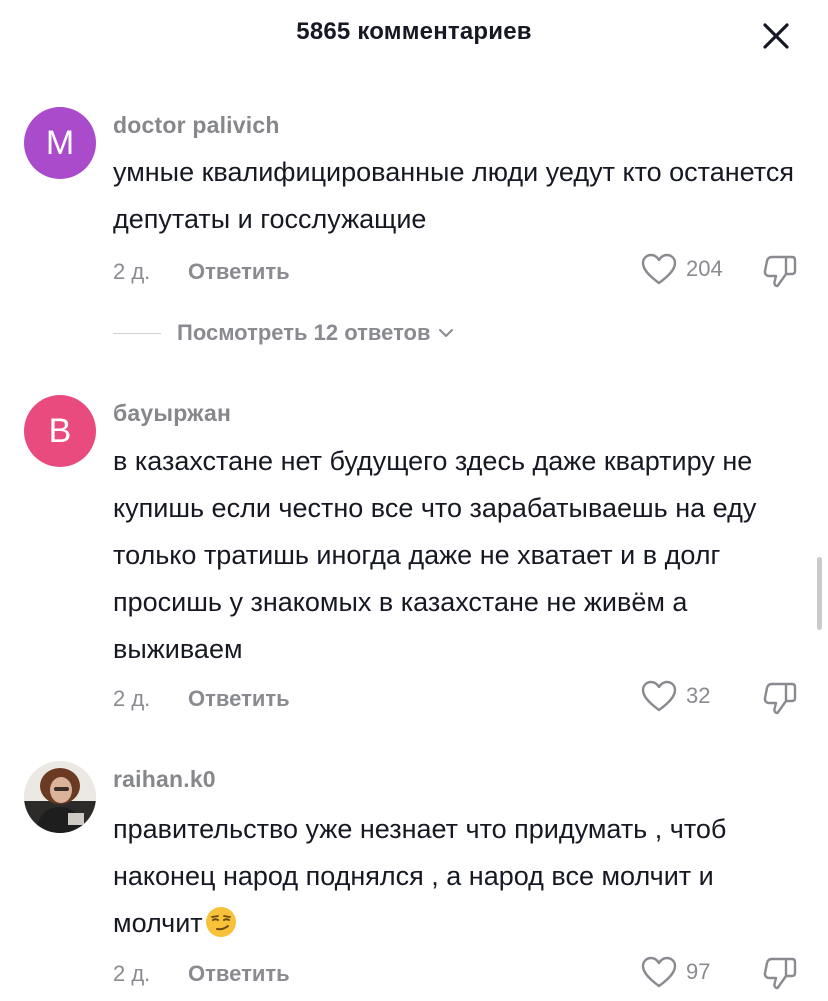 Image resolution: width=828 pixels, height=1001 pixels. Describe the element at coordinates (164, 779) in the screenshot. I see `comment-username: raihan.k0` at that location.